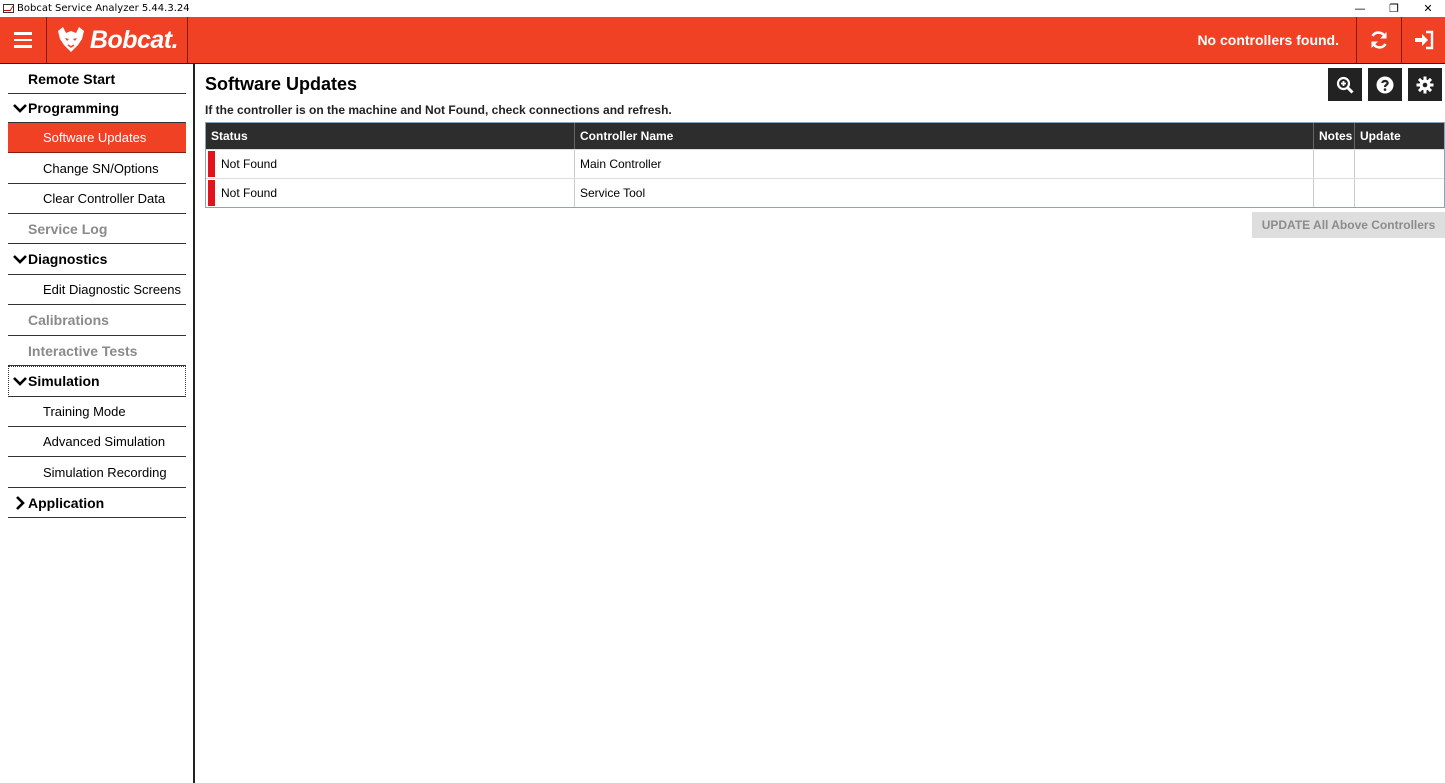 Image resolution: width=1445 pixels, height=783 pixels. I want to click on table-row: Not Found Service Tool, so click(825, 192).